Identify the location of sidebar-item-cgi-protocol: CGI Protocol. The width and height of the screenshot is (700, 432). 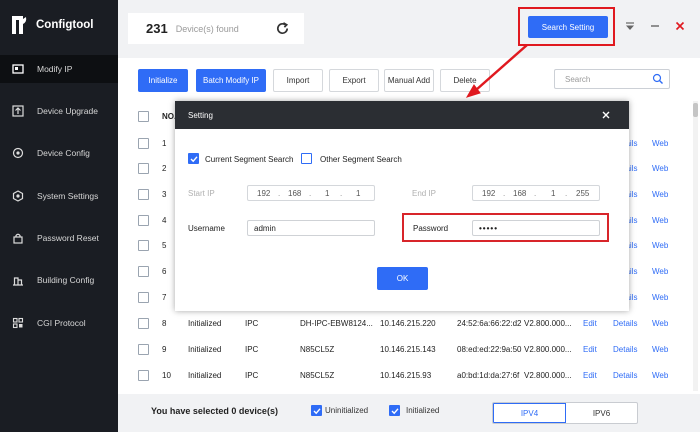
(59, 323).